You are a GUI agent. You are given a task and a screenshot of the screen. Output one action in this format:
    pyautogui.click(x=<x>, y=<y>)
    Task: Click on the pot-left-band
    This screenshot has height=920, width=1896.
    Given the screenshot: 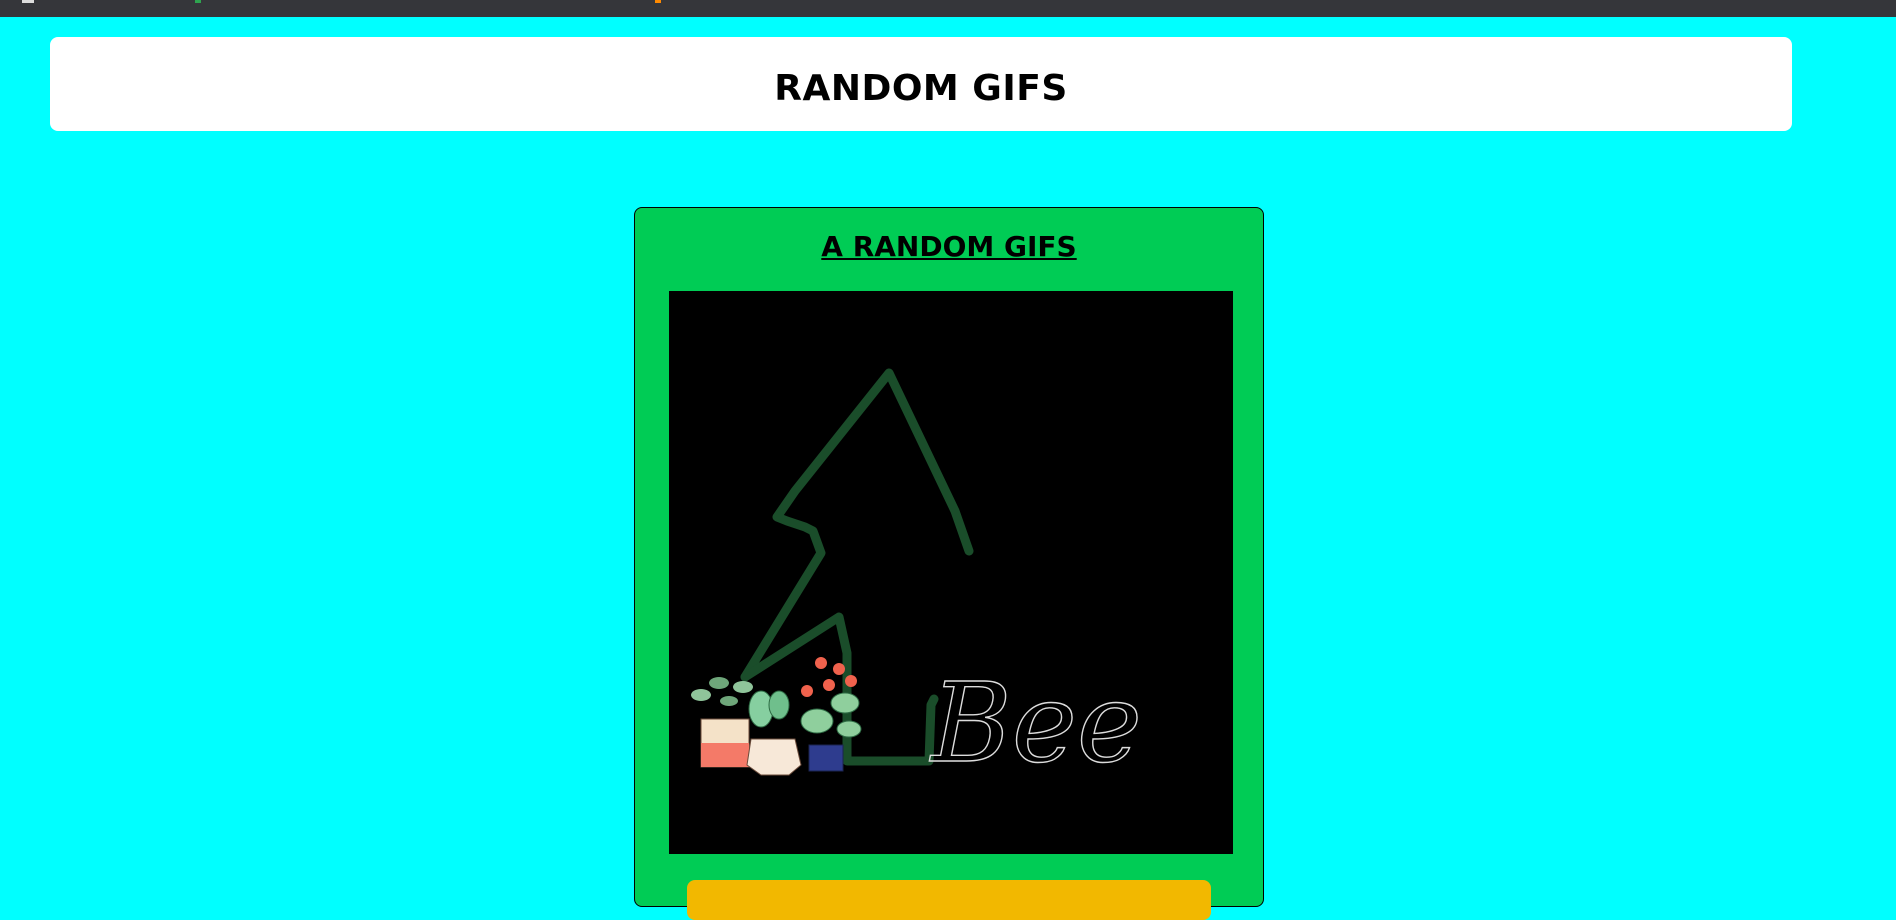 What is the action you would take?
    pyautogui.click(x=725, y=755)
    